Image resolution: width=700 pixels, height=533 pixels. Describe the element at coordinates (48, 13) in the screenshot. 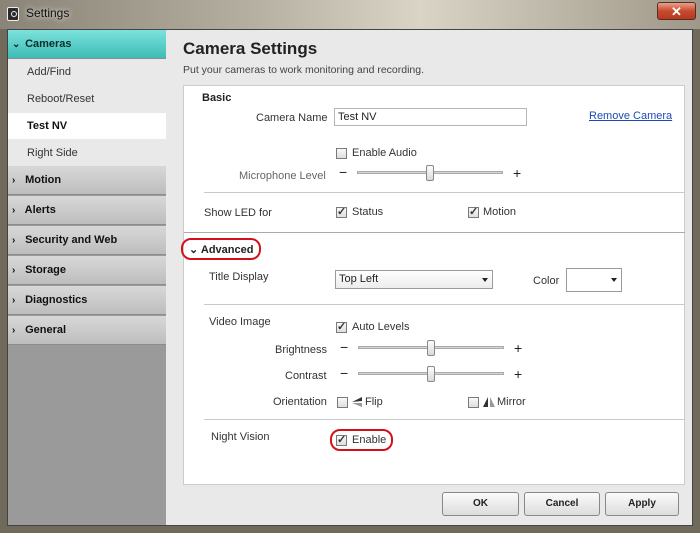

I see `window-title: Settings` at that location.